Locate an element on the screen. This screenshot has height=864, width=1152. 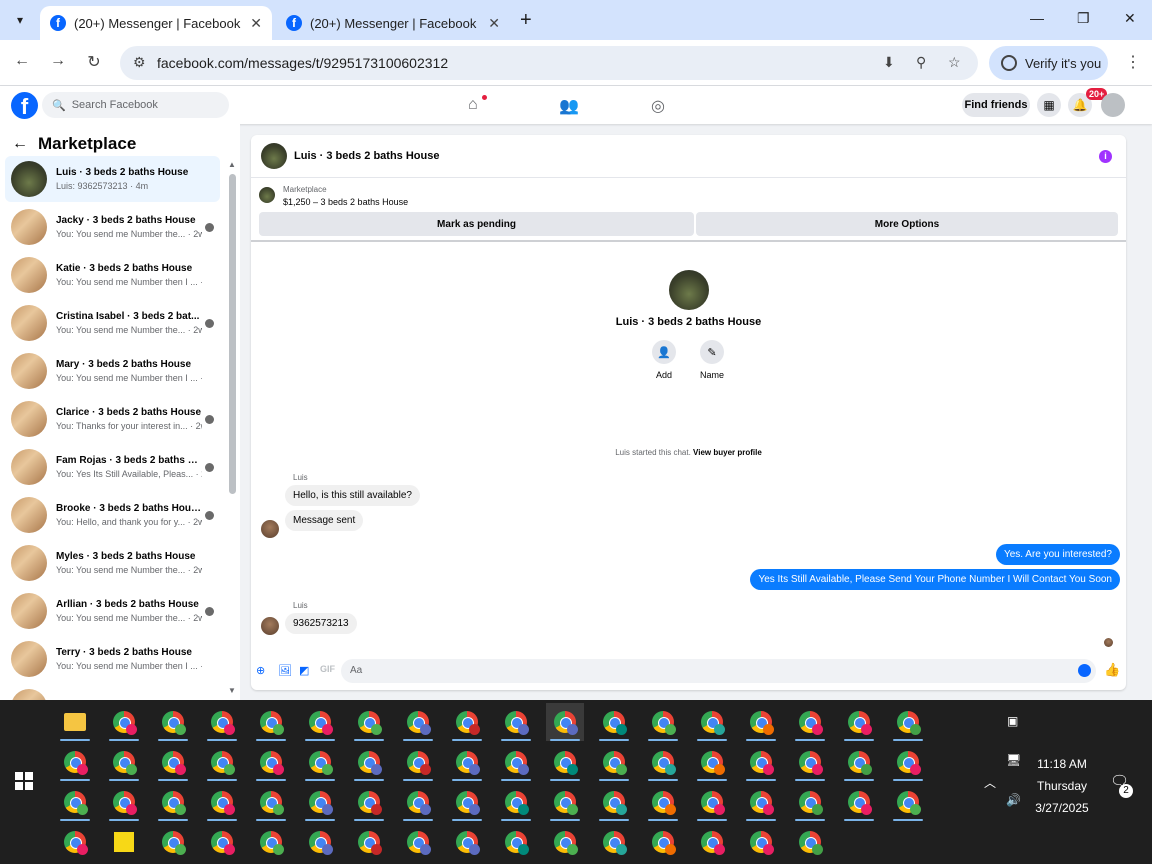
find-friends-button: Find friends is located at coordinates (996, 105).